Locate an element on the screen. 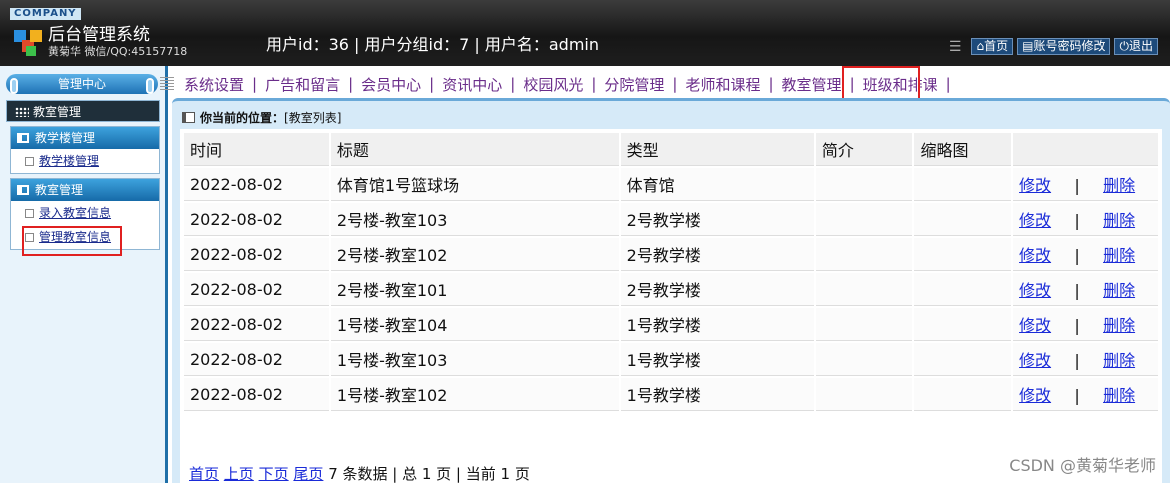  table-row: 2022-08-02 体育馆1号篮球场 体育馆 修改 | 删除 is located at coordinates (671, 184).